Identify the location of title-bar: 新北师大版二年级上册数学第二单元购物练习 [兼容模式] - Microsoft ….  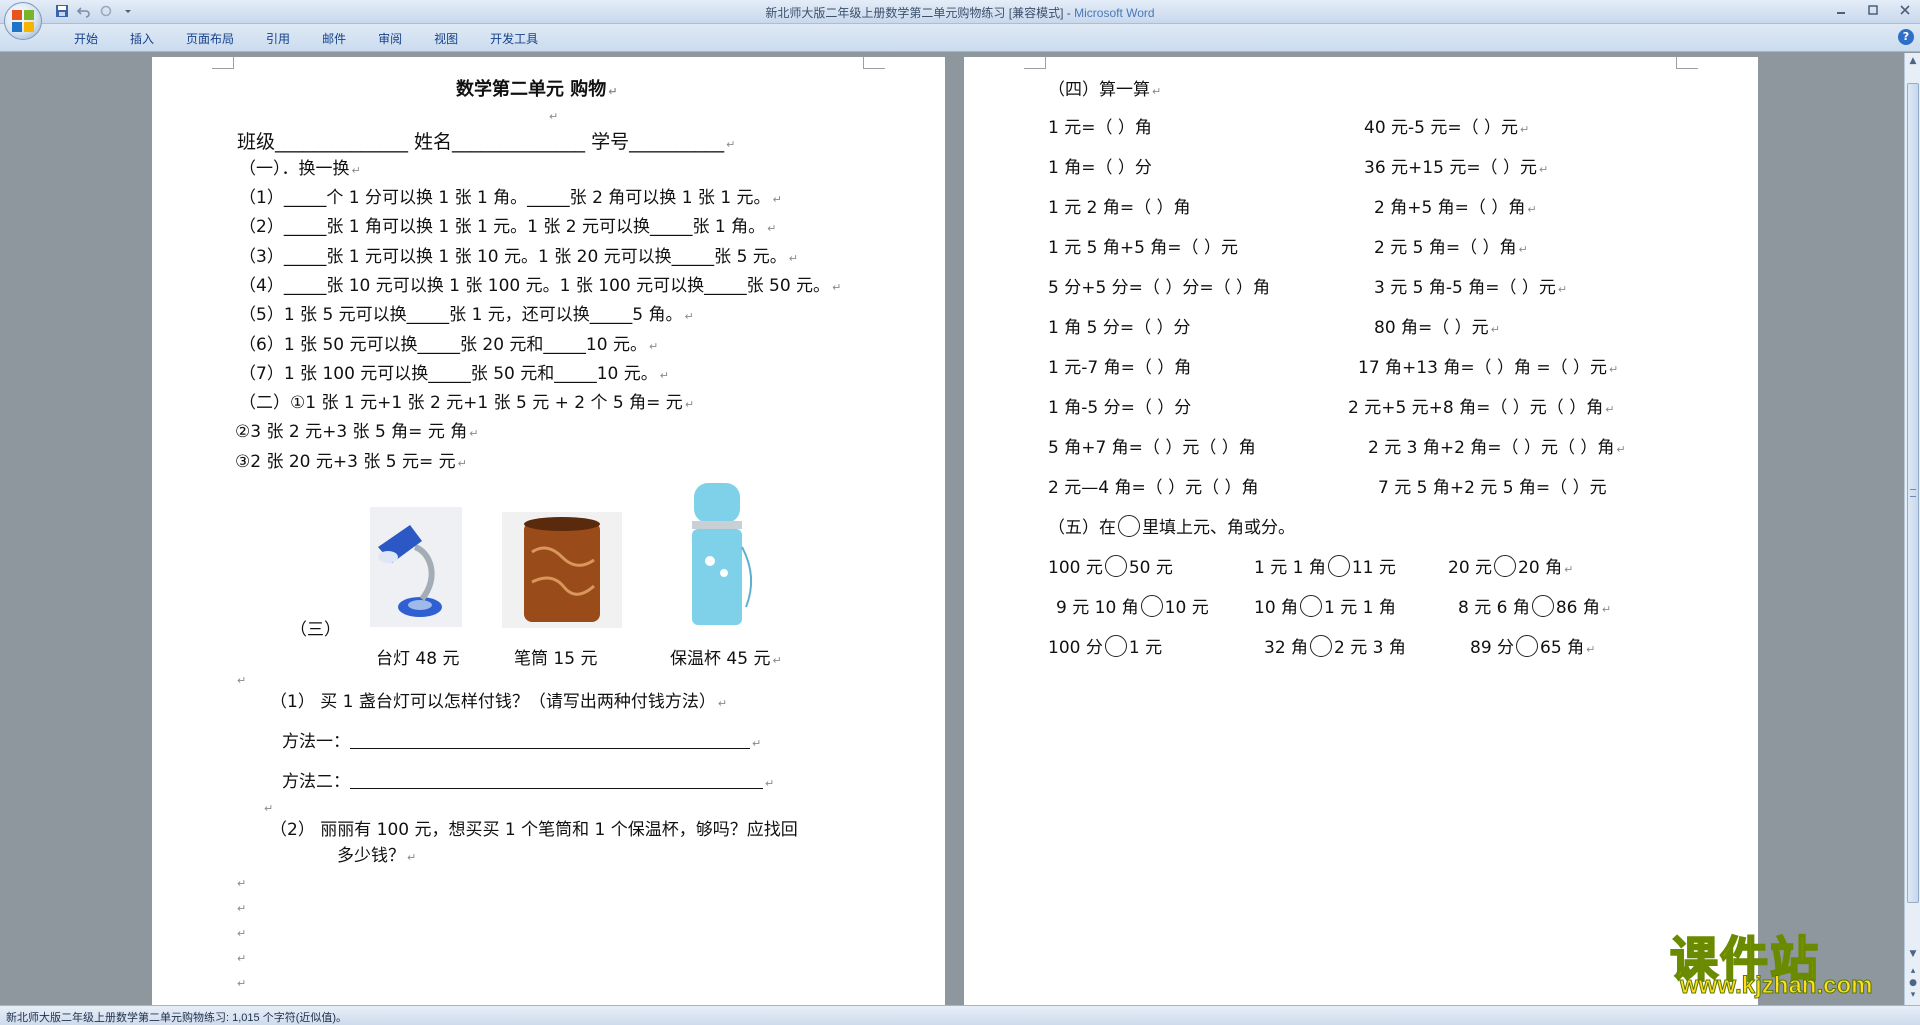
(960, 12).